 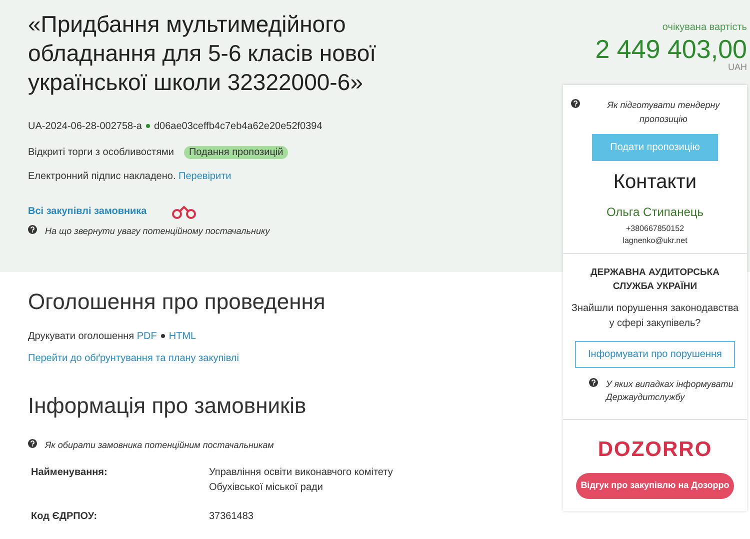 I want to click on review-button: Відгук про закупівлю на Дозорро, so click(x=655, y=486).